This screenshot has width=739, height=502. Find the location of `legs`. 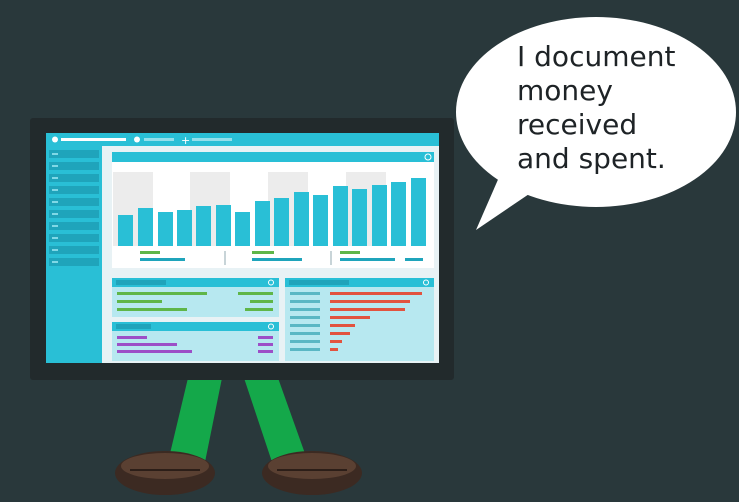

legs is located at coordinates (238, 420).